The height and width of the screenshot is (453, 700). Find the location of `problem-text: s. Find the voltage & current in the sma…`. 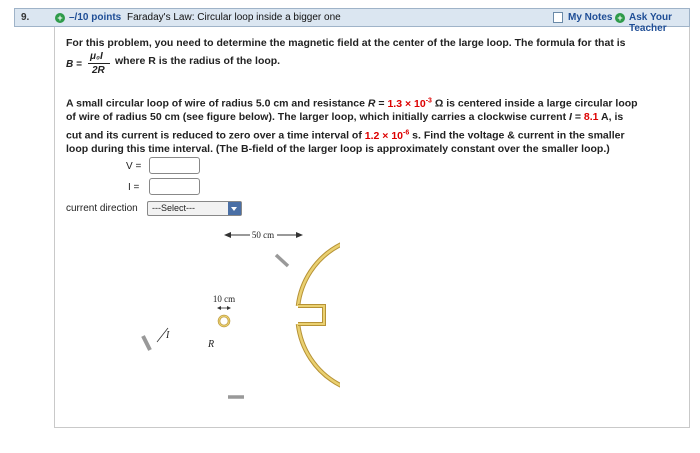

problem-text: s. Find the voltage & current in the sma… is located at coordinates (517, 135).